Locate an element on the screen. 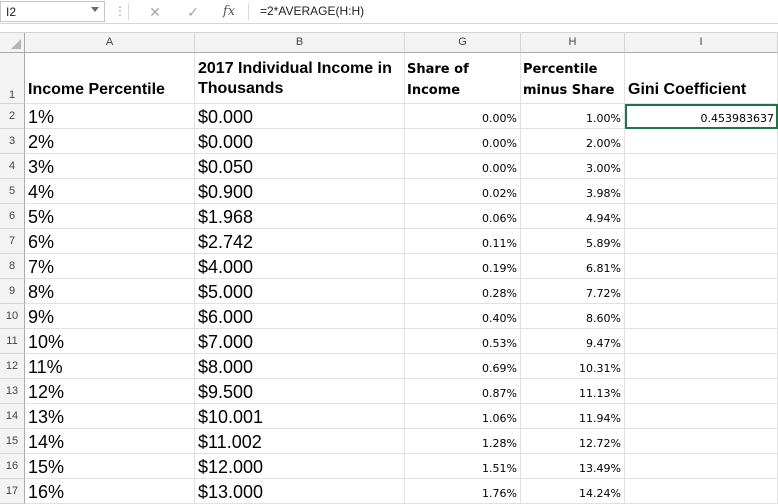 The width and height of the screenshot is (778, 504). column-header-a: A is located at coordinates (110, 43).